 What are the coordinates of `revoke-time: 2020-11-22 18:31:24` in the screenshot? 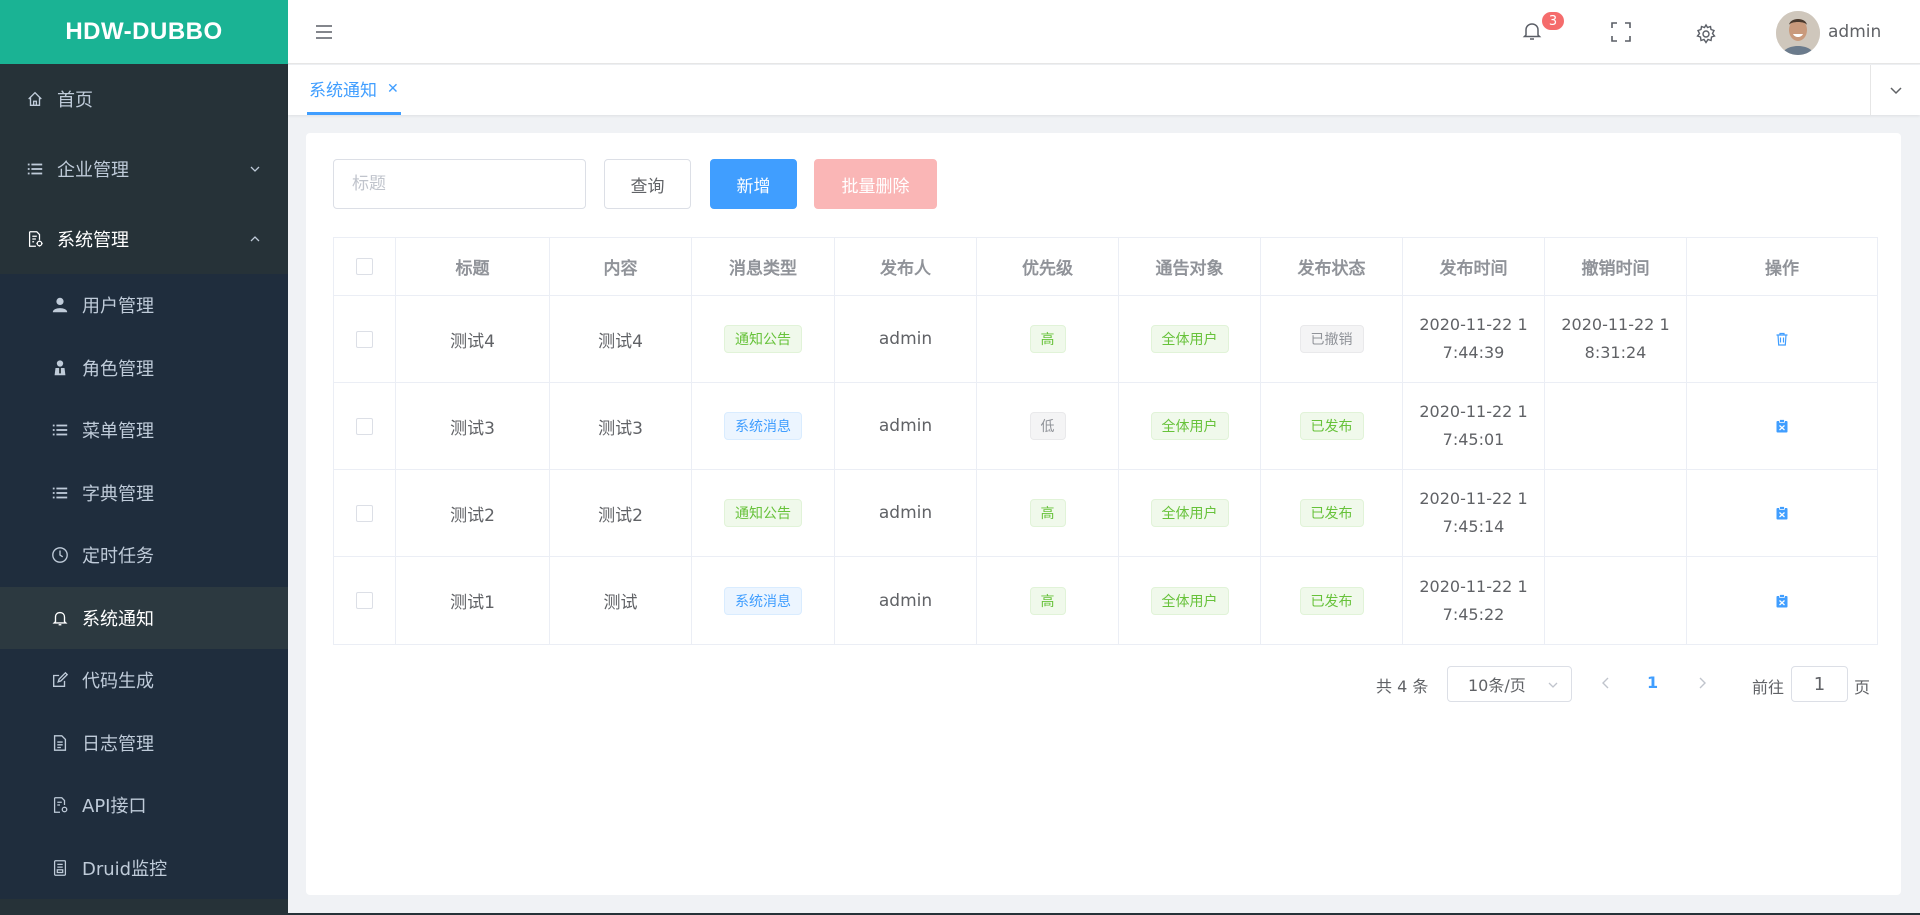 It's located at (1615, 338).